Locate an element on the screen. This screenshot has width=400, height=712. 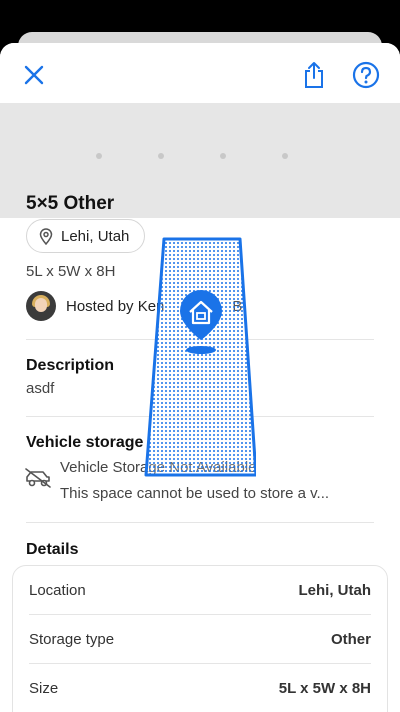
details-value: Other is located at coordinates (350, 639).